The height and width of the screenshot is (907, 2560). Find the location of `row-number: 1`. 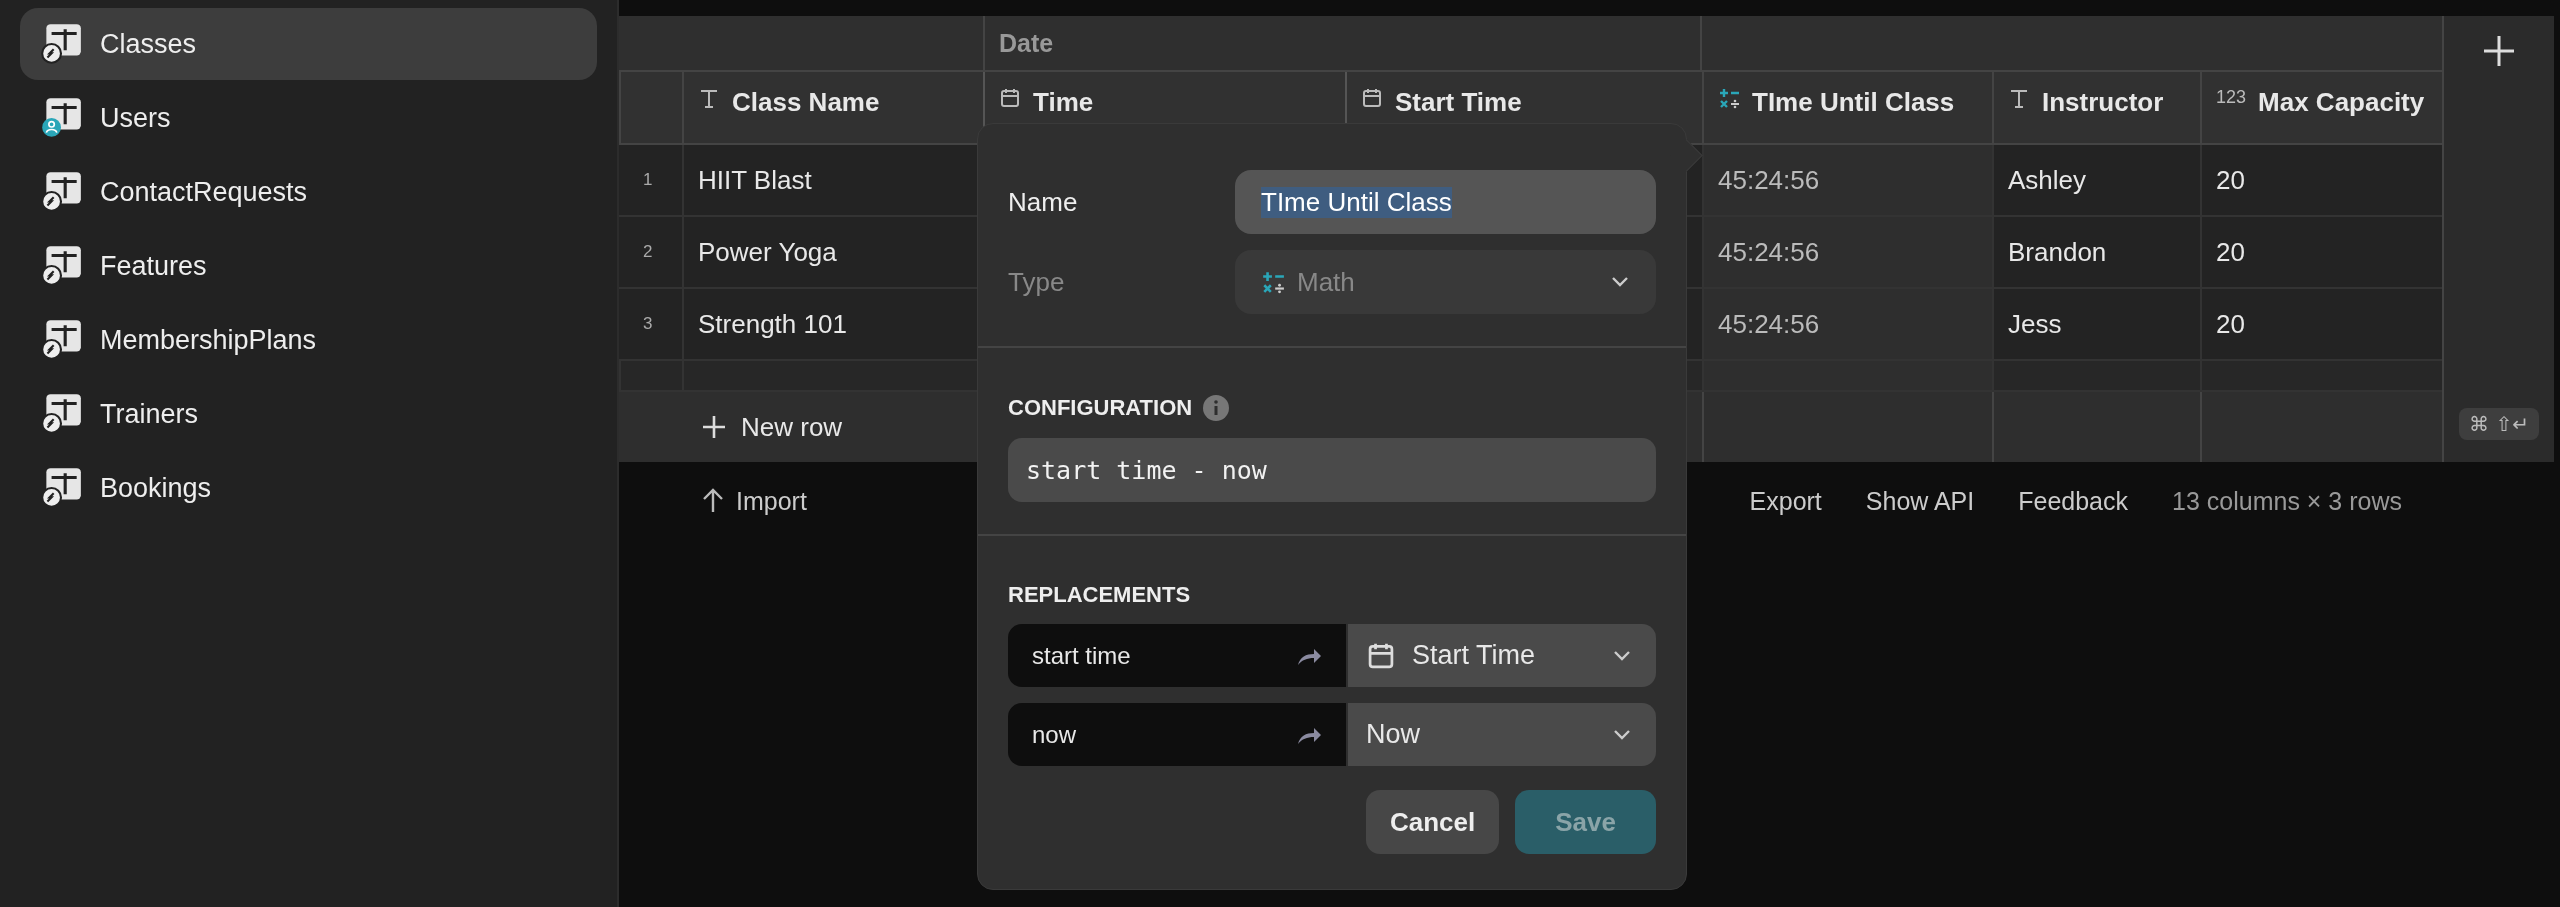

row-number: 1 is located at coordinates (650, 181).